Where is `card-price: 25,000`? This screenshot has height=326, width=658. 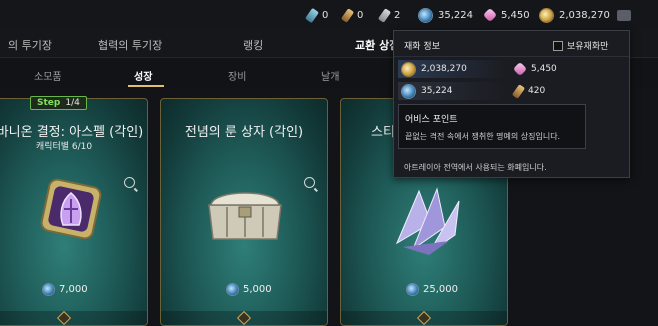
card-price: 25,000 is located at coordinates (432, 289).